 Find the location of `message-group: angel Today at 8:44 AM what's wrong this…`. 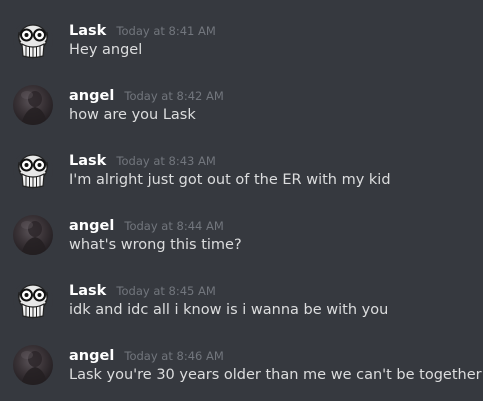

message-group: angel Today at 8:44 AM what's wrong this… is located at coordinates (241, 239).